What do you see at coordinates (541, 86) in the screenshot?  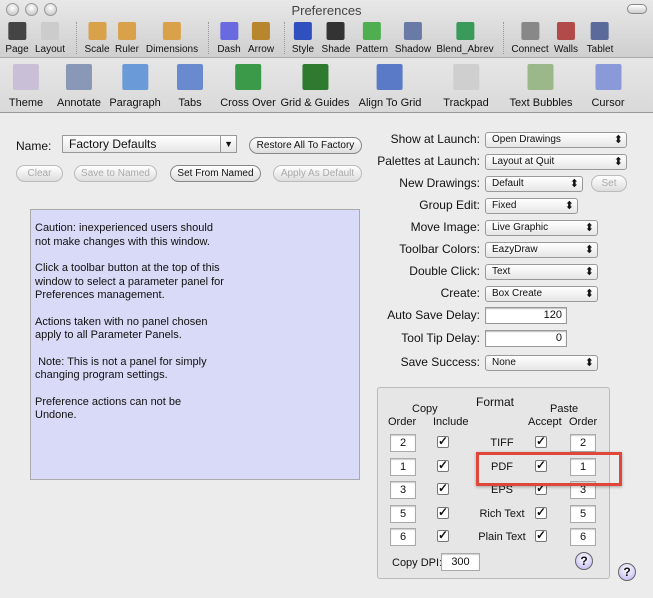 I see `toolbar-button-text-bubbles: Text Bubbles` at bounding box center [541, 86].